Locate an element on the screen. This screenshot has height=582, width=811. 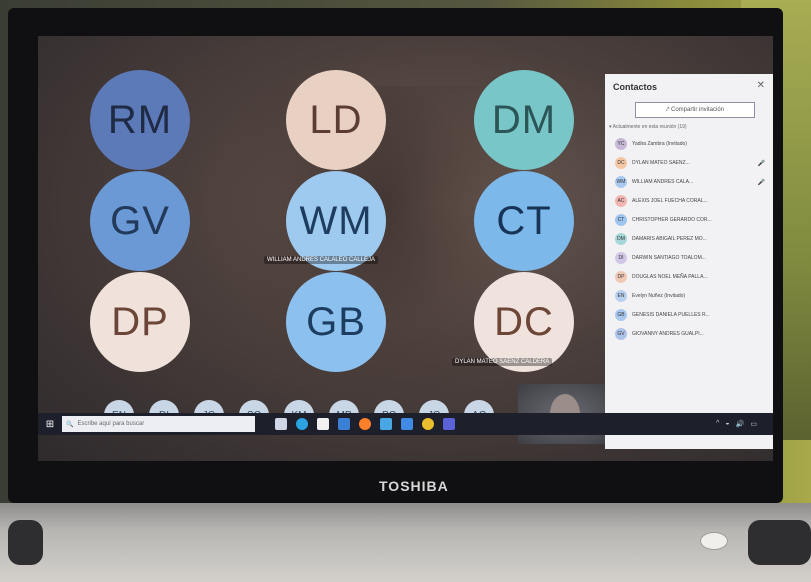
calendar-icon is located at coordinates (407, 424).